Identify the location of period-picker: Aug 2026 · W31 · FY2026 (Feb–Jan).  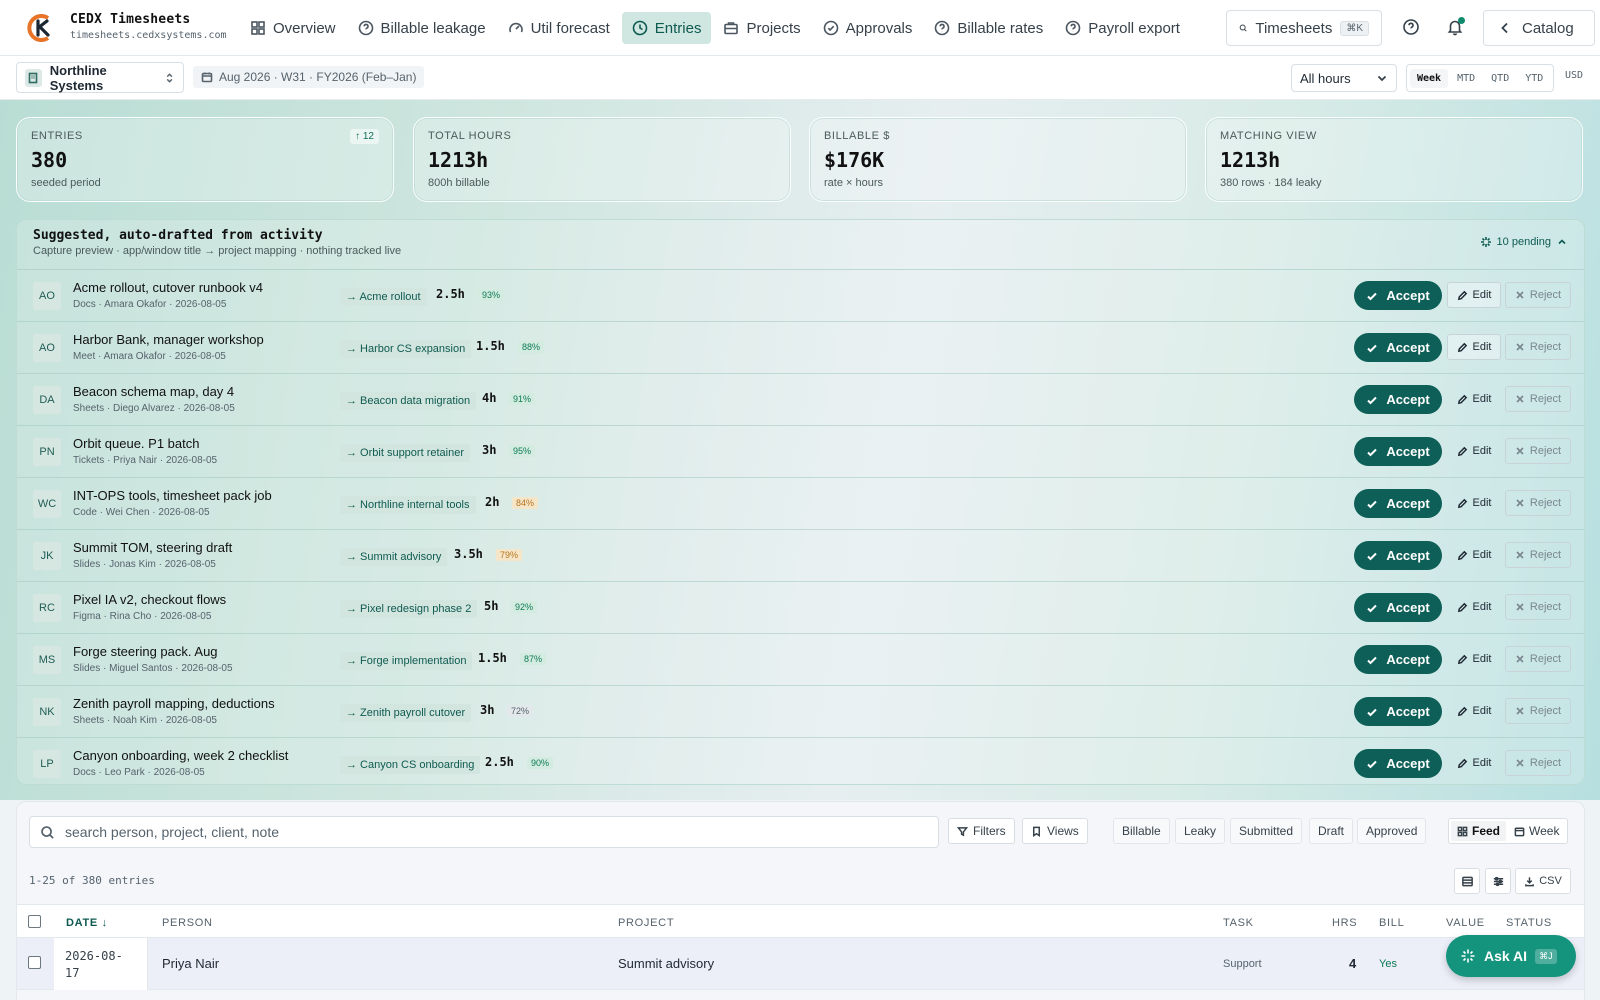
(309, 77).